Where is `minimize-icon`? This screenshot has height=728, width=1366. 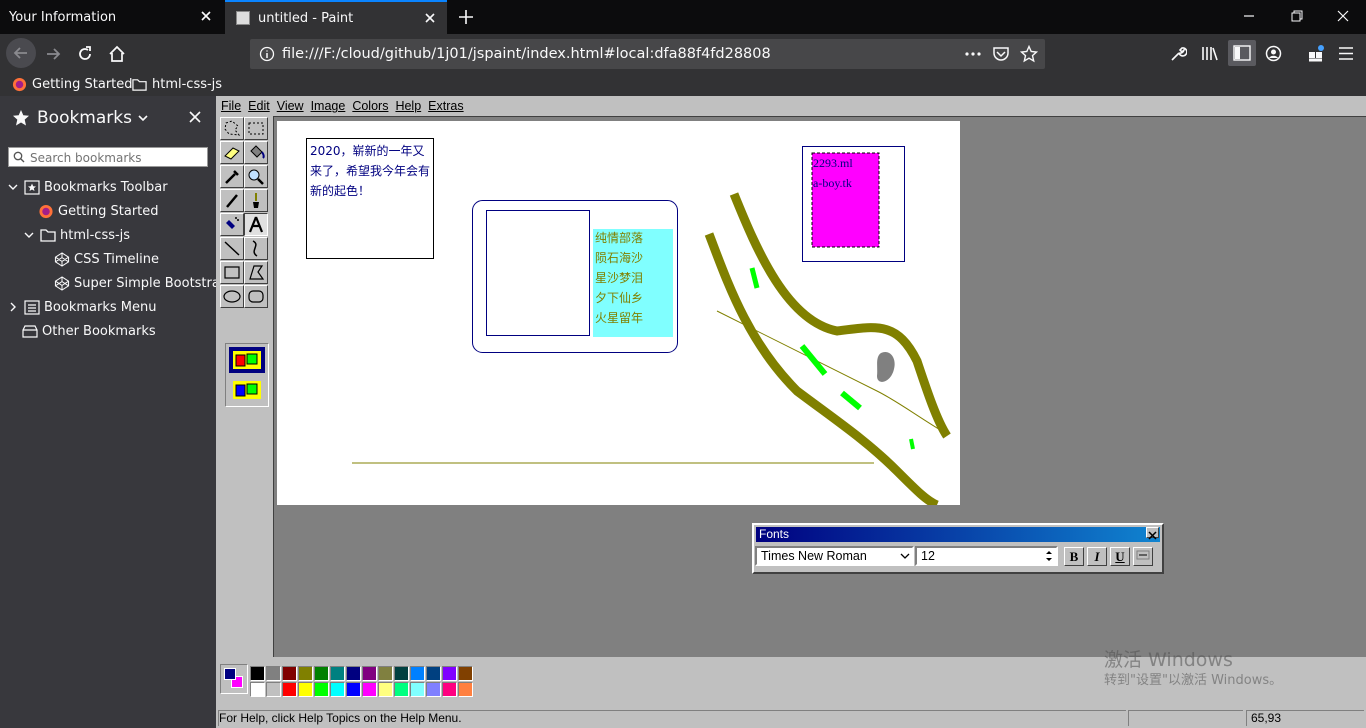 minimize-icon is located at coordinates (1249, 16).